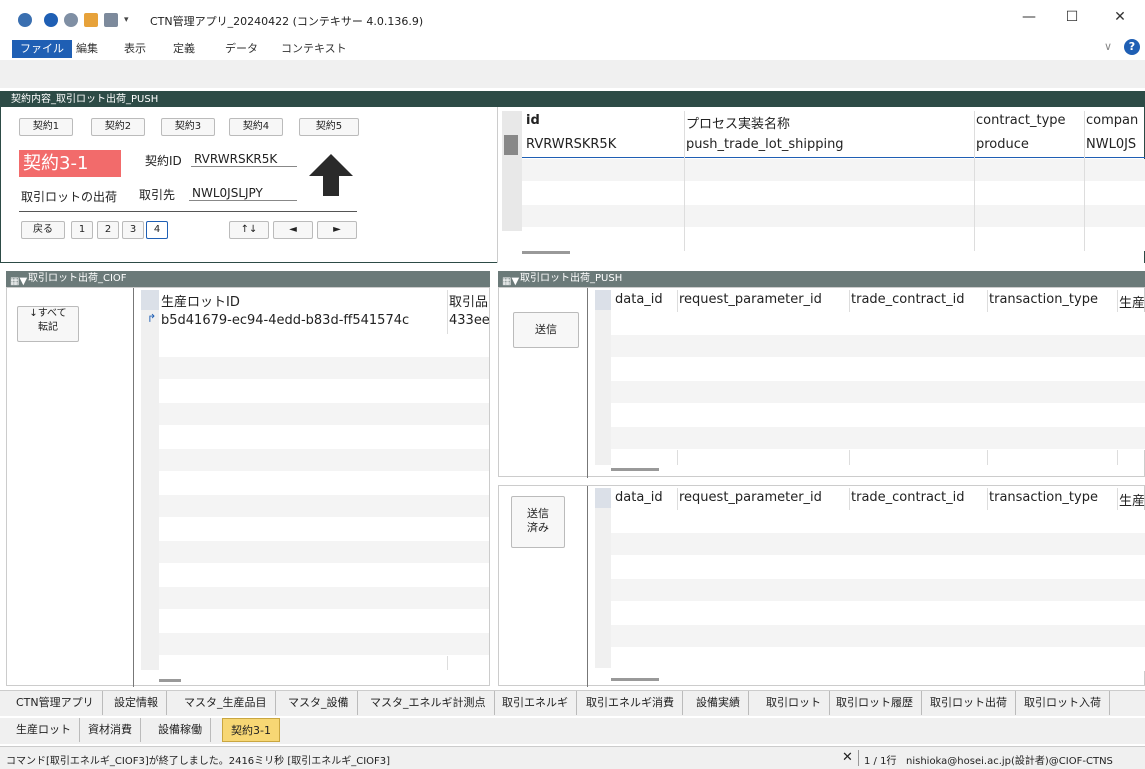 The width and height of the screenshot is (1145, 769). Describe the element at coordinates (70, 163) in the screenshot. I see `contract-badge: 契約3-1` at that location.